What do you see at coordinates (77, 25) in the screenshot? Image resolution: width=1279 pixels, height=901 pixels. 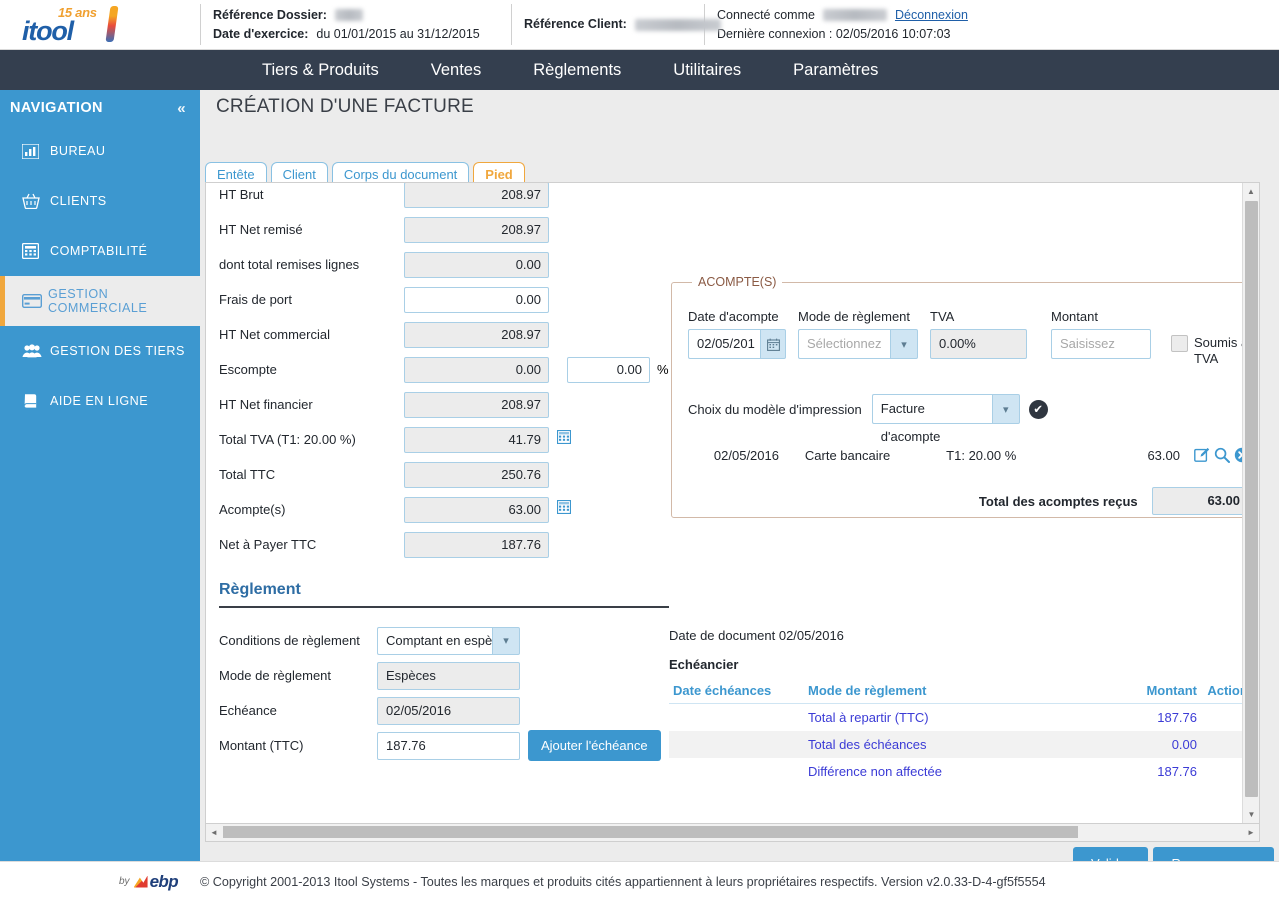 I see `itool-logo: 15 ans itool` at bounding box center [77, 25].